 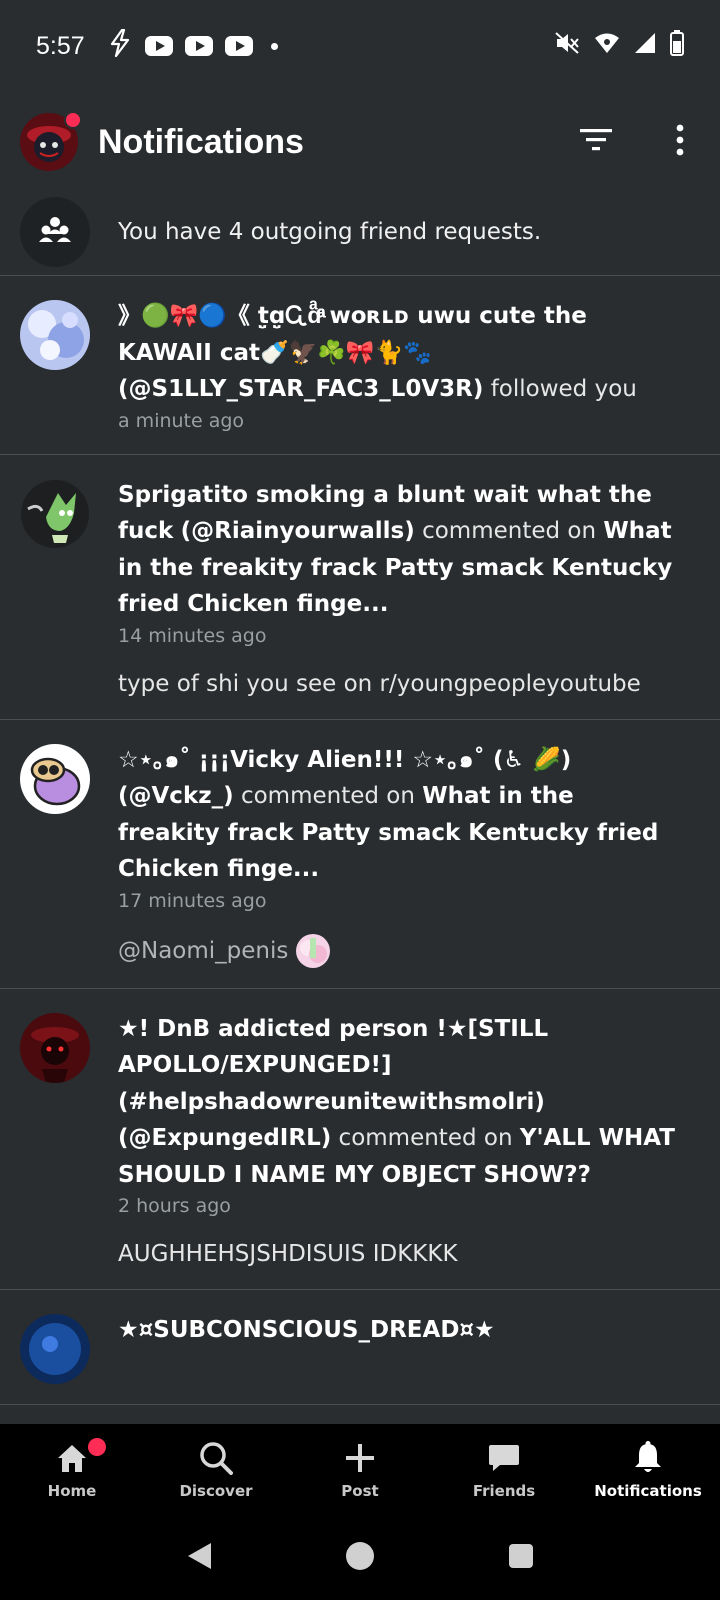 I want to click on nav-post: Post, so click(x=360, y=1470).